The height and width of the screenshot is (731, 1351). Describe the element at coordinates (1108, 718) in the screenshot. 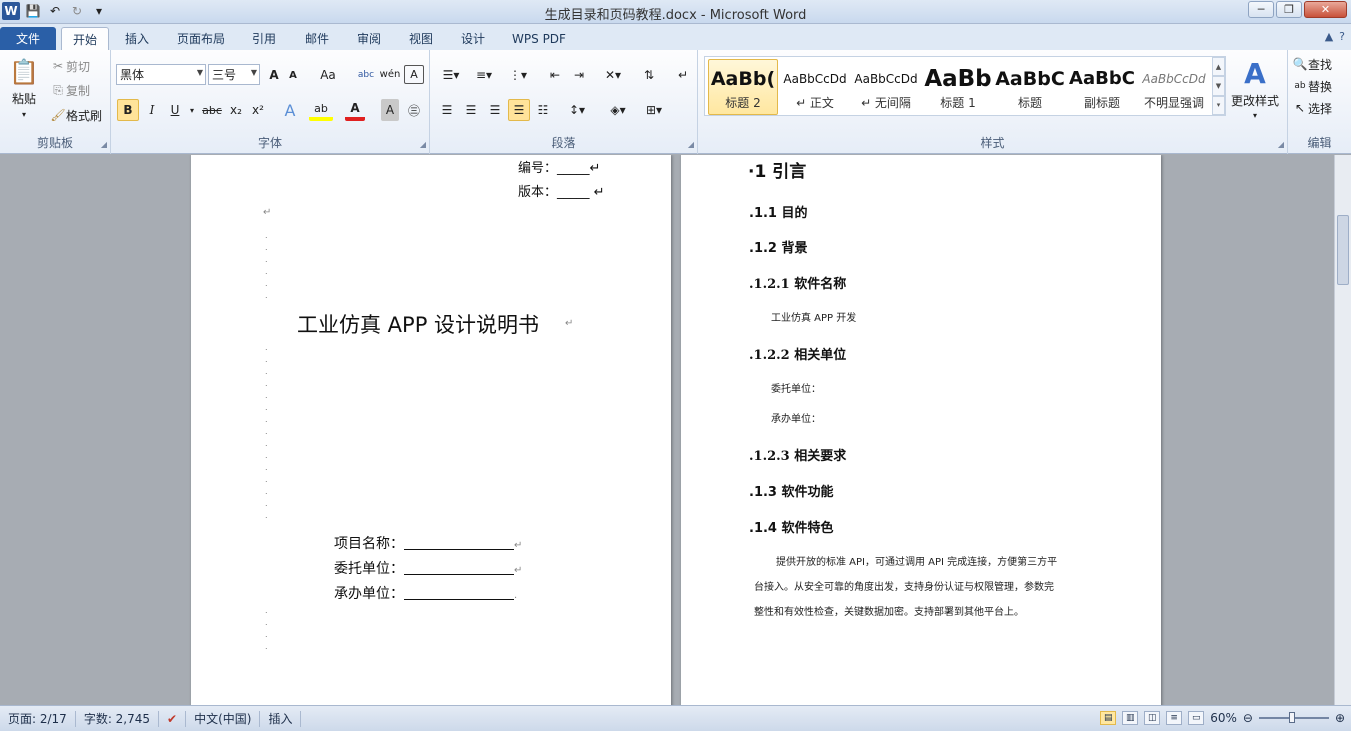

I see `print-layout-icon: ▤` at that location.